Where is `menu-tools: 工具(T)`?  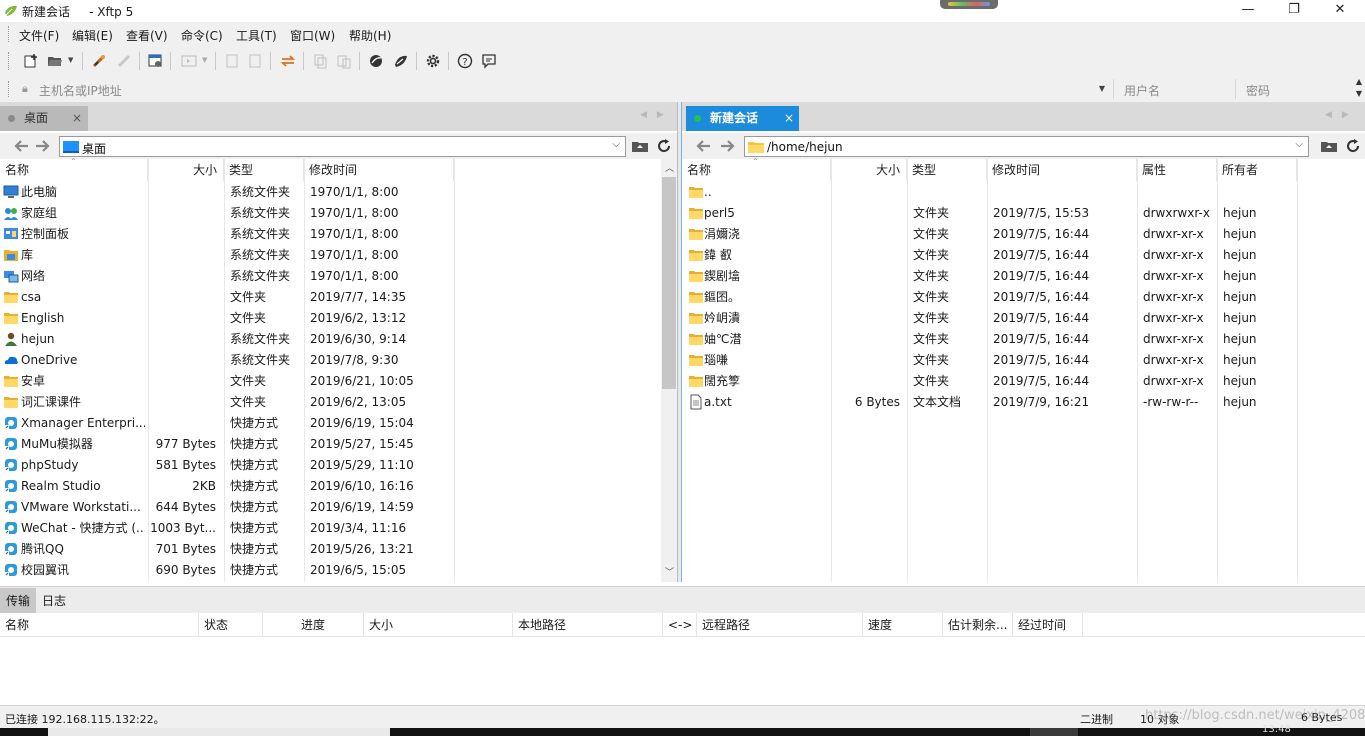 menu-tools: 工具(T) is located at coordinates (256, 35).